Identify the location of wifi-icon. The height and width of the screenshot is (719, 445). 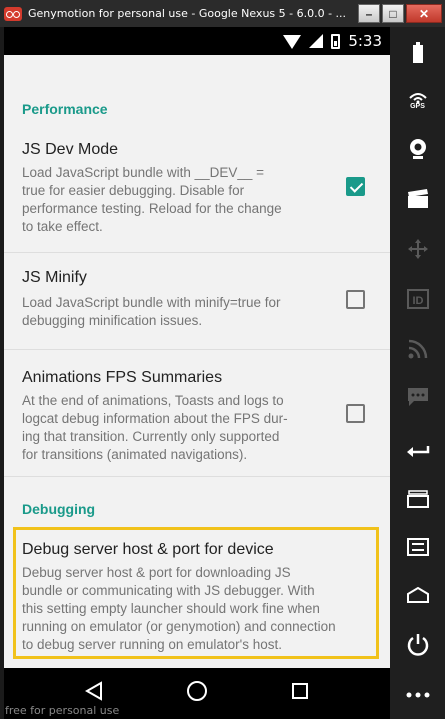
(292, 42).